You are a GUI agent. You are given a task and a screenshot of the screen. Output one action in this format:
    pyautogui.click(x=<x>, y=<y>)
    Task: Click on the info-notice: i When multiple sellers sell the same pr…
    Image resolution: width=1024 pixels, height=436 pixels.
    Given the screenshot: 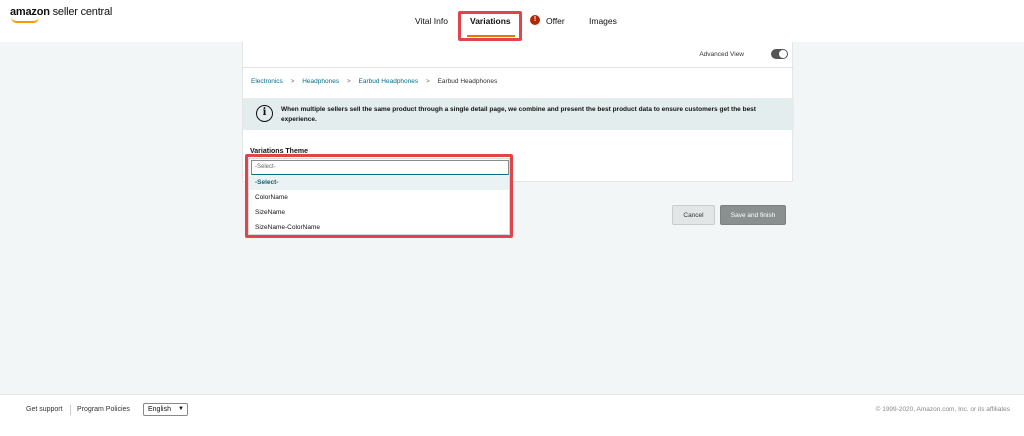 What is the action you would take?
    pyautogui.click(x=518, y=114)
    